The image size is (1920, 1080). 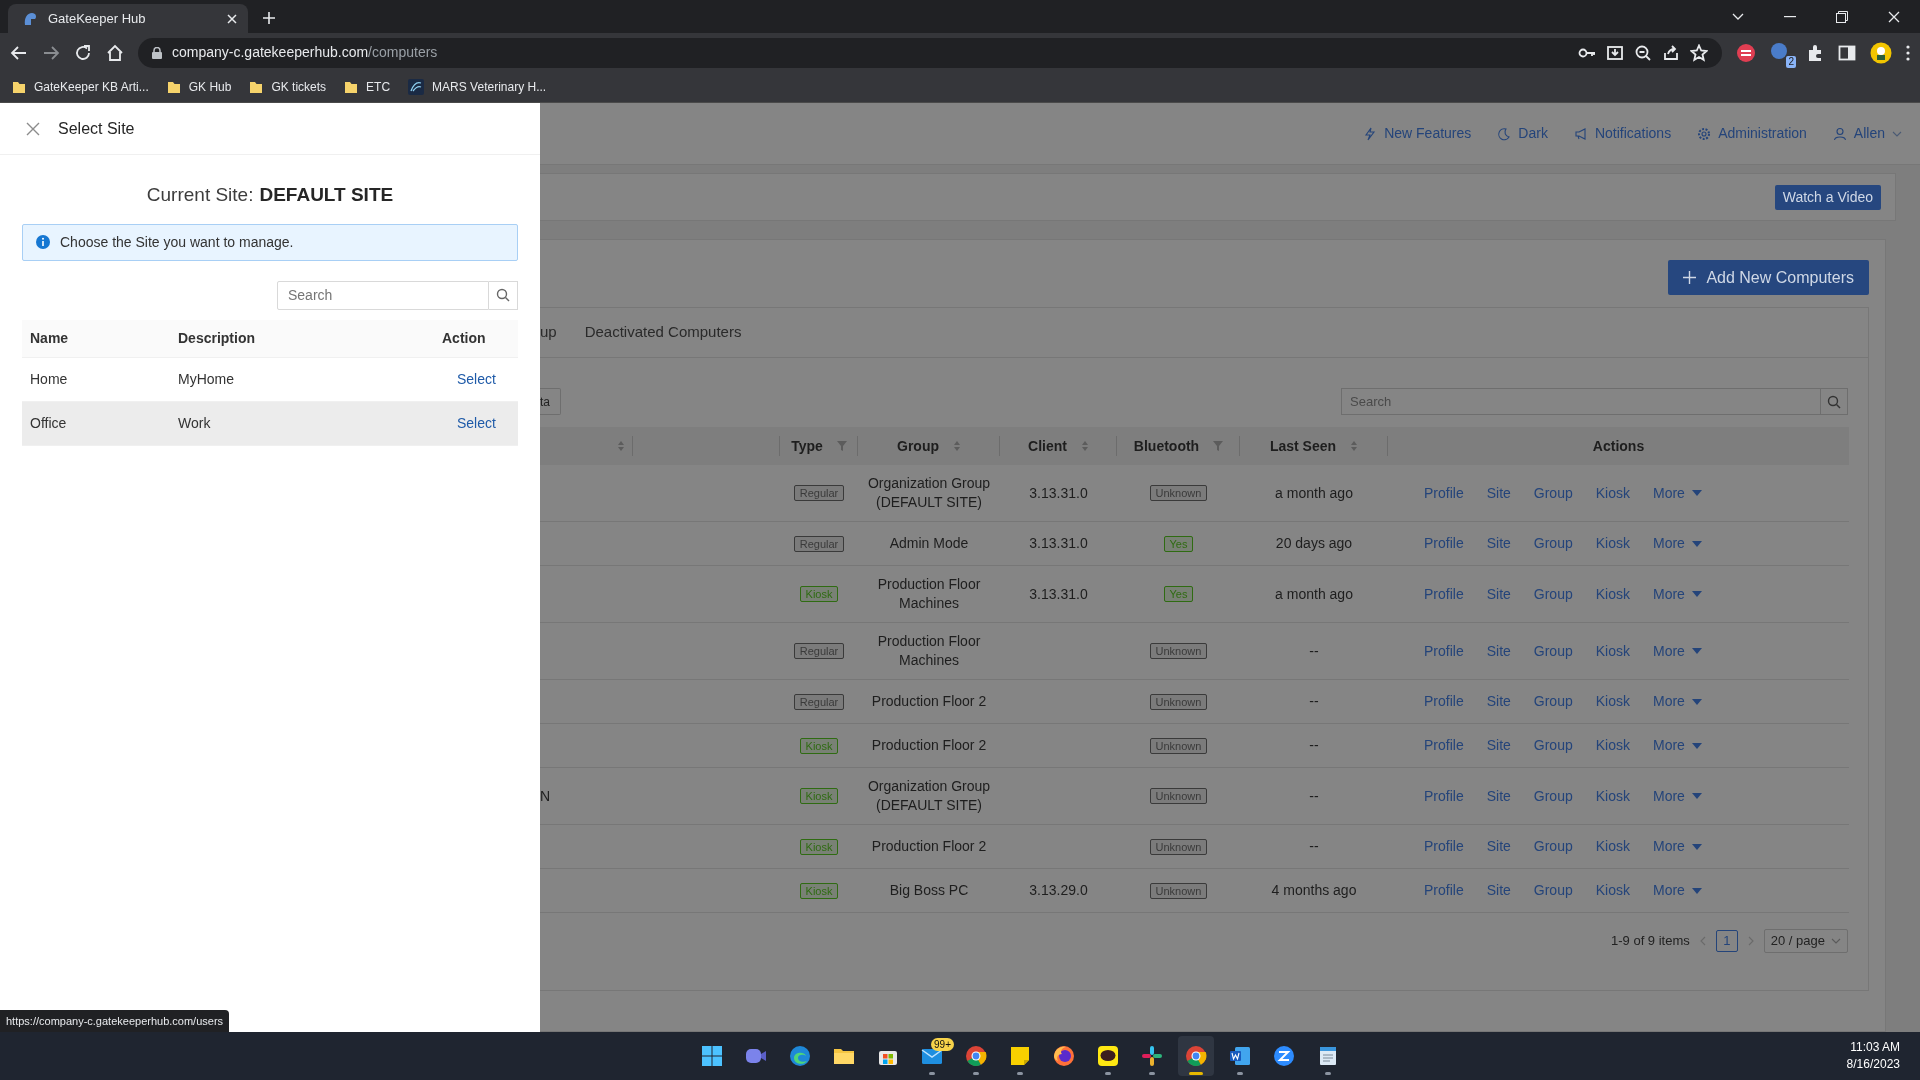 I want to click on start-button, so click(x=712, y=1056).